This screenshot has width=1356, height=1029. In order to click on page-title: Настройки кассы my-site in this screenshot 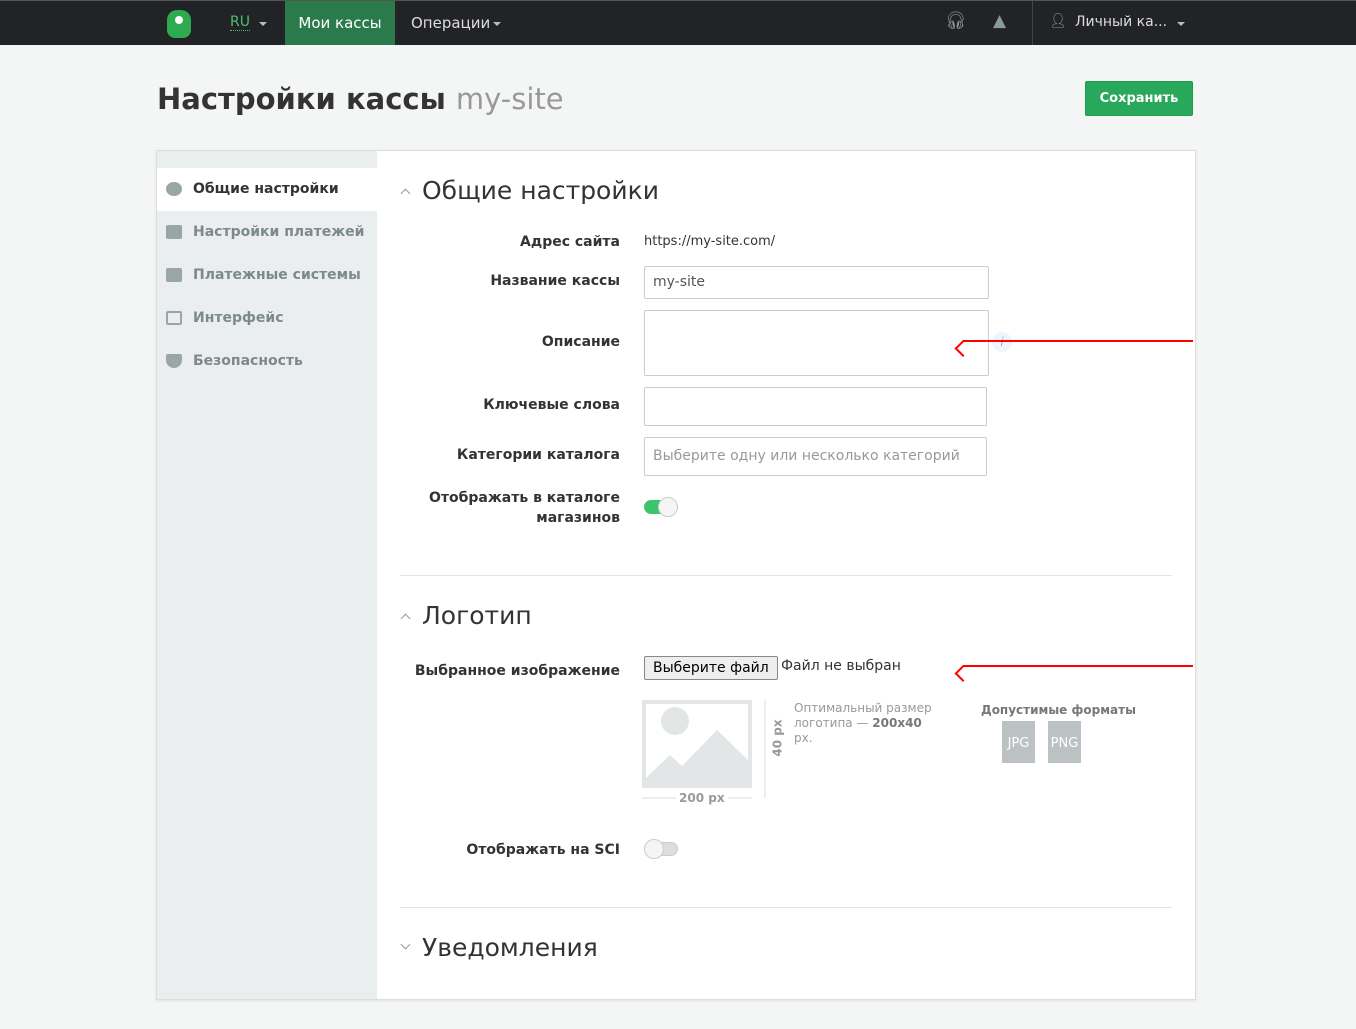, I will do `click(360, 99)`.